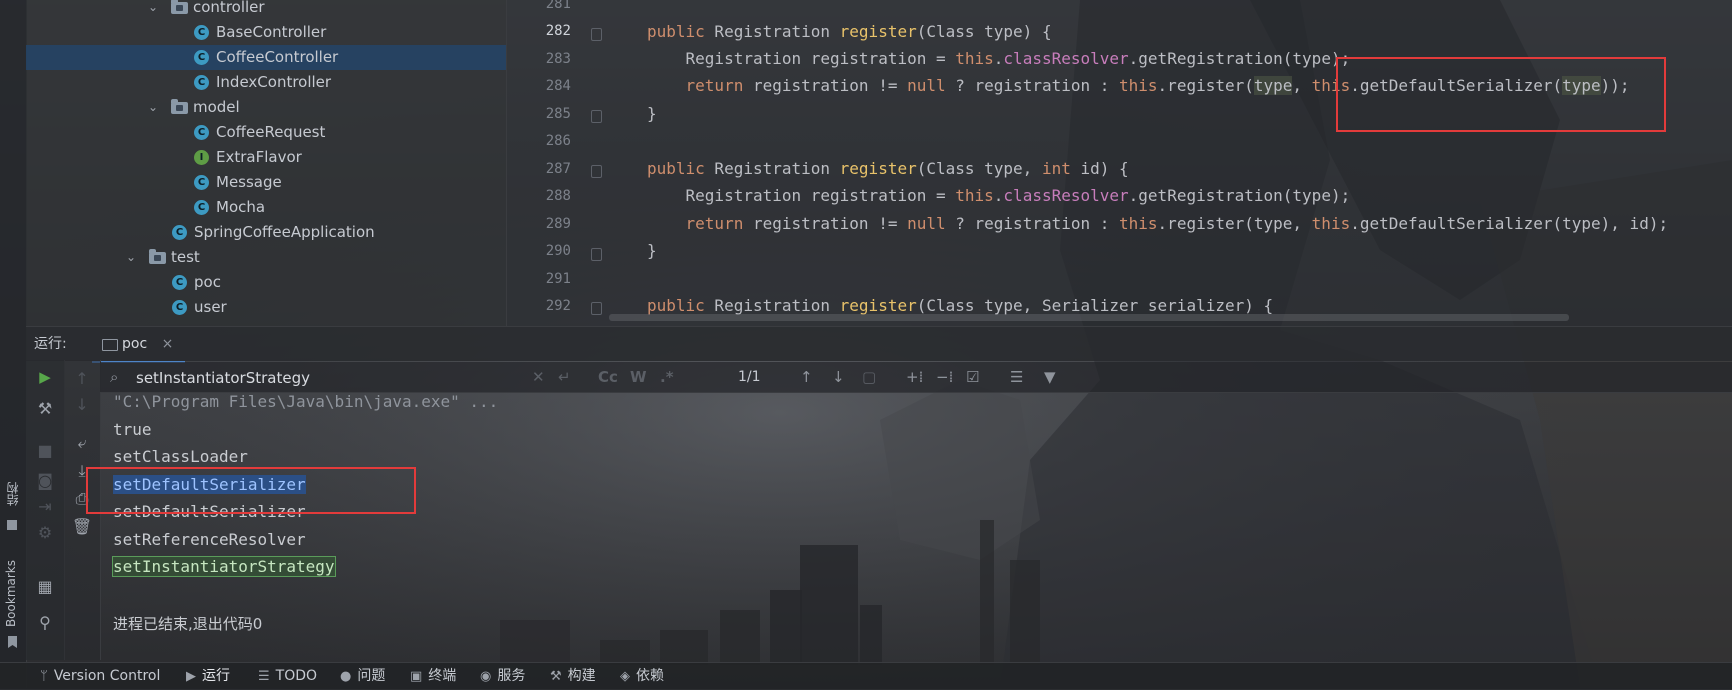 This screenshot has width=1732, height=690. Describe the element at coordinates (749, 377) in the screenshot. I see `match-count: 1/1` at that location.